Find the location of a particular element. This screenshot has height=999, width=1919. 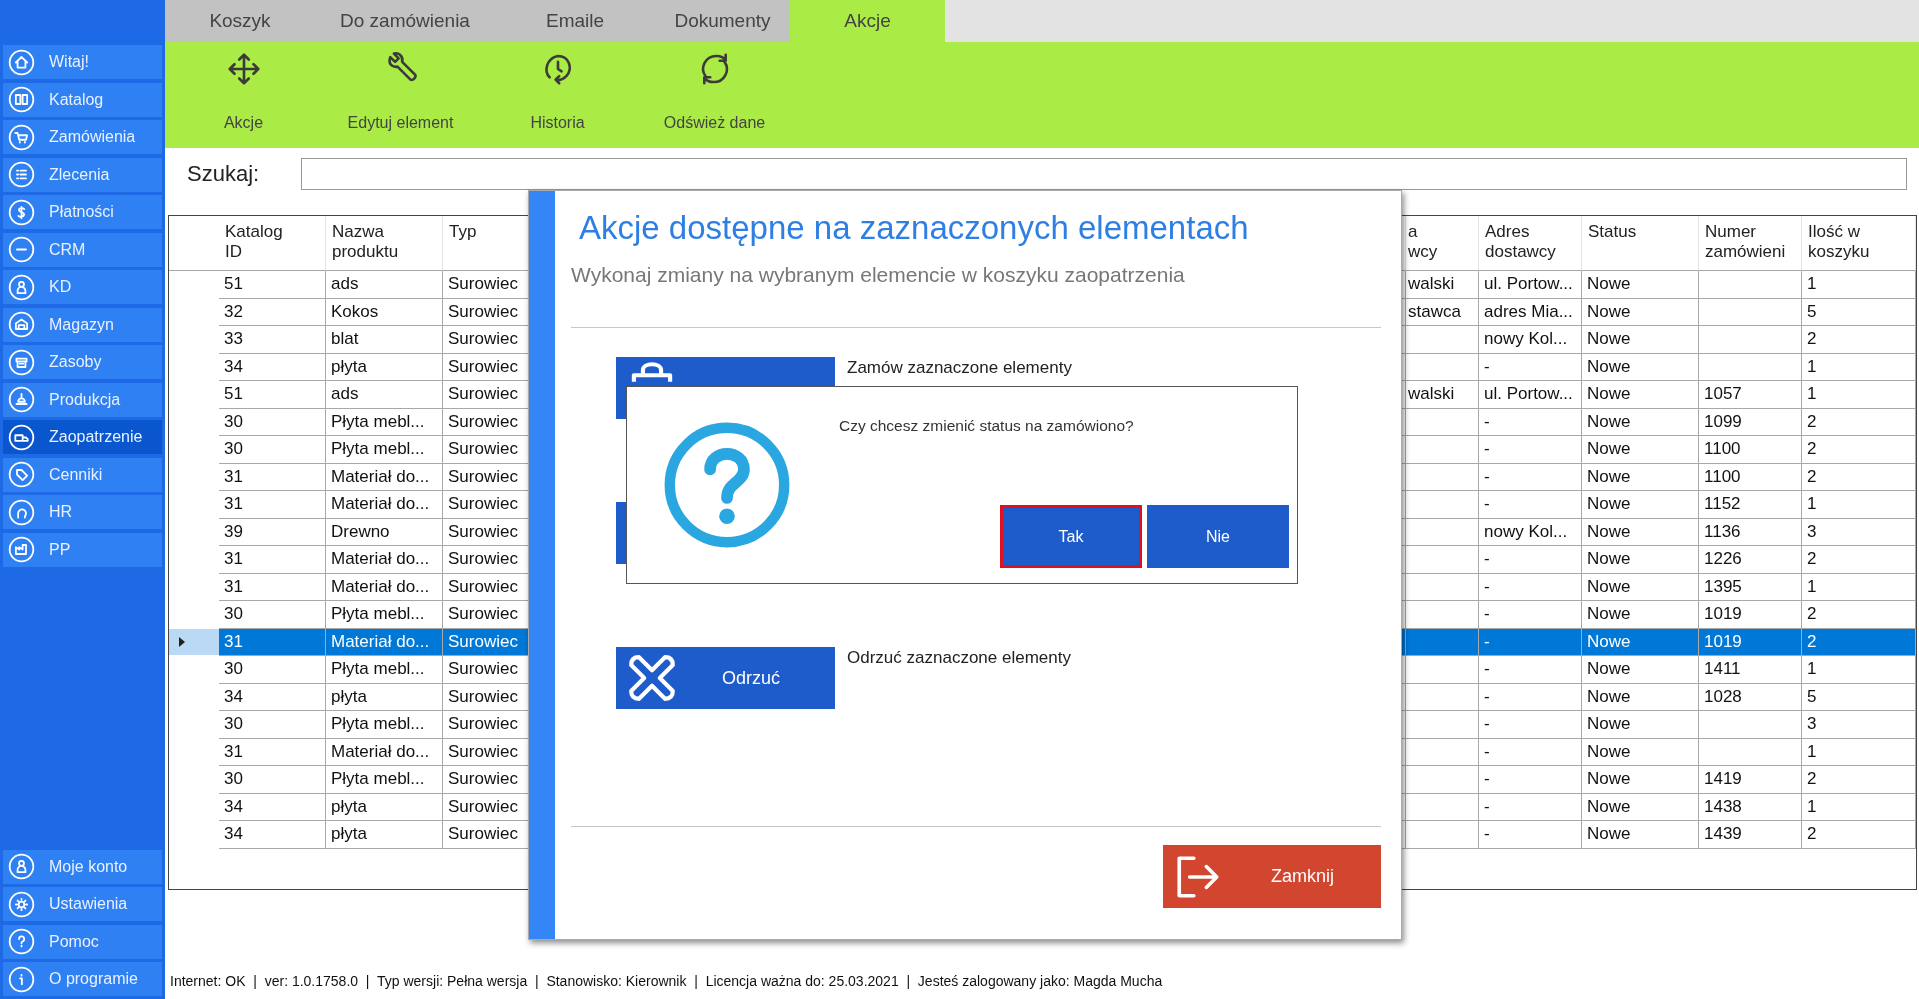

status-text: Internet: OK | ver: 1.0.1758.0 | Typ wersji: Pełna wersja | Stanowisko: Kierownik | Licencja ważna do: 25.03.2021 | Jesteś zalogowany jako: Magda Mucha is located at coordinates (666, 982).